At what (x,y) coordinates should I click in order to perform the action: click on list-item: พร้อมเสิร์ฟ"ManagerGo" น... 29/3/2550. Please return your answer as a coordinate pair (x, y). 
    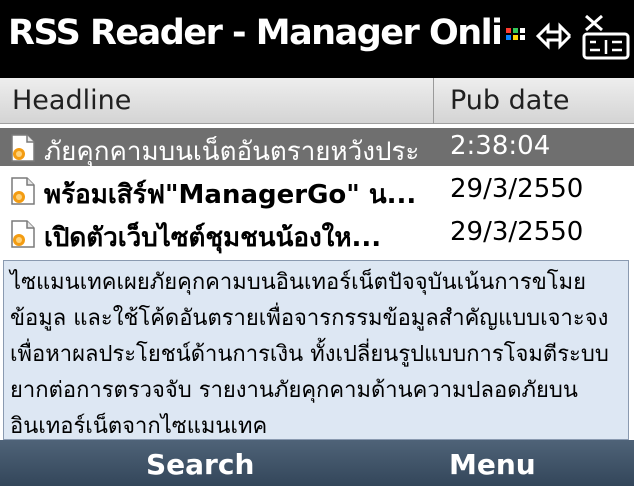
    Looking at the image, I should click on (317, 190).